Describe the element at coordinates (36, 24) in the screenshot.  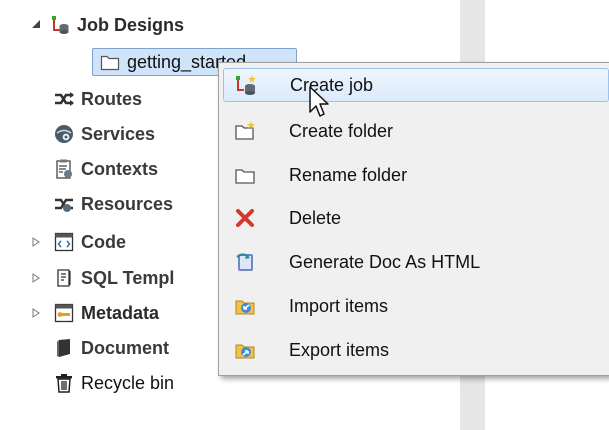
I see `collapse-arrow-icon` at that location.